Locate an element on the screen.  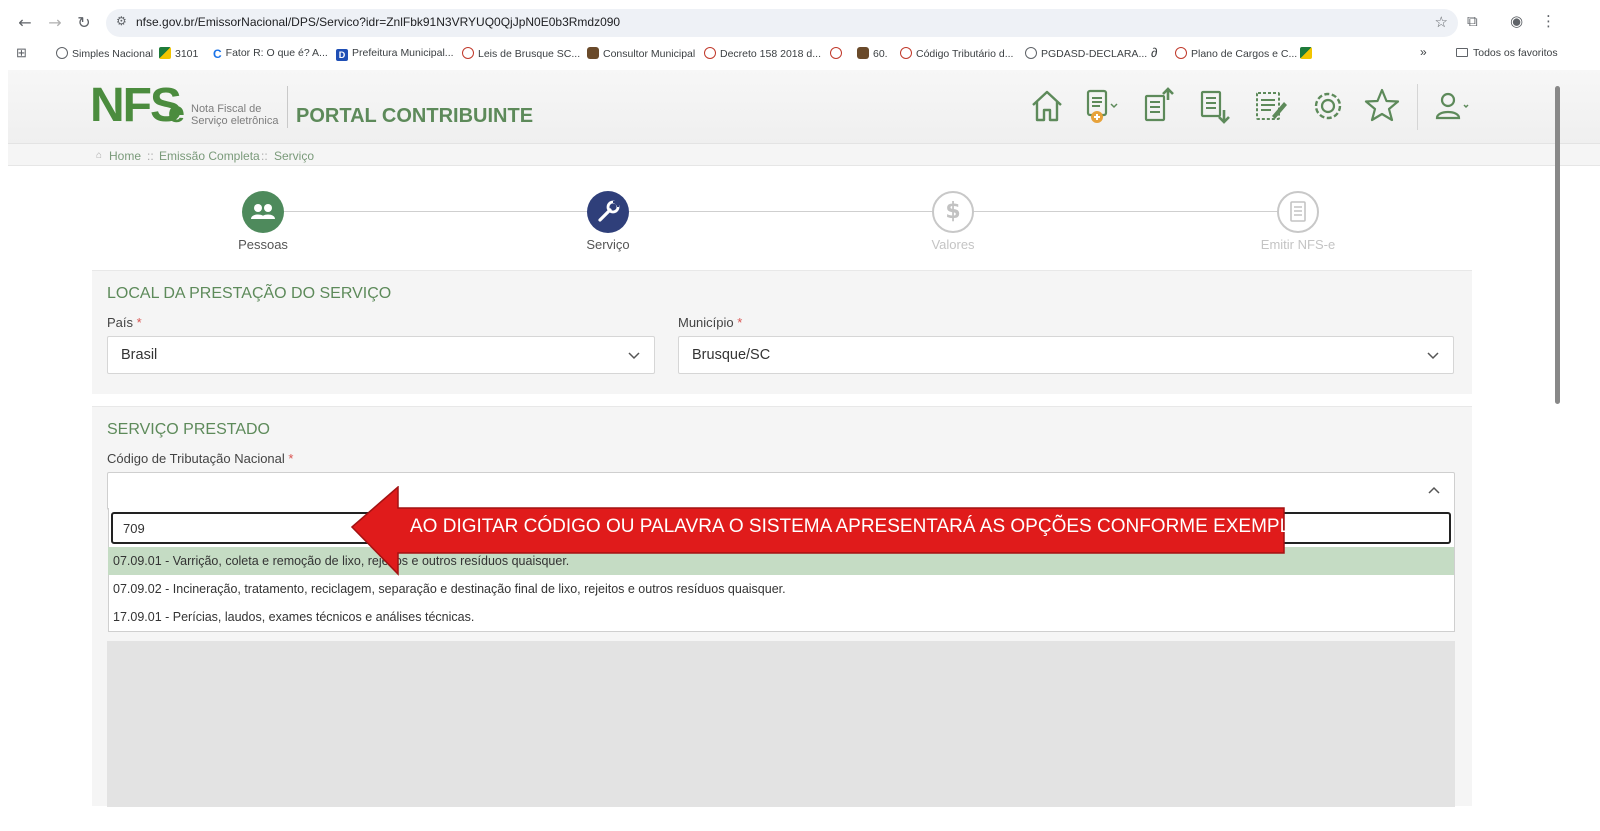
pais-value: Brasil is located at coordinates (139, 355).